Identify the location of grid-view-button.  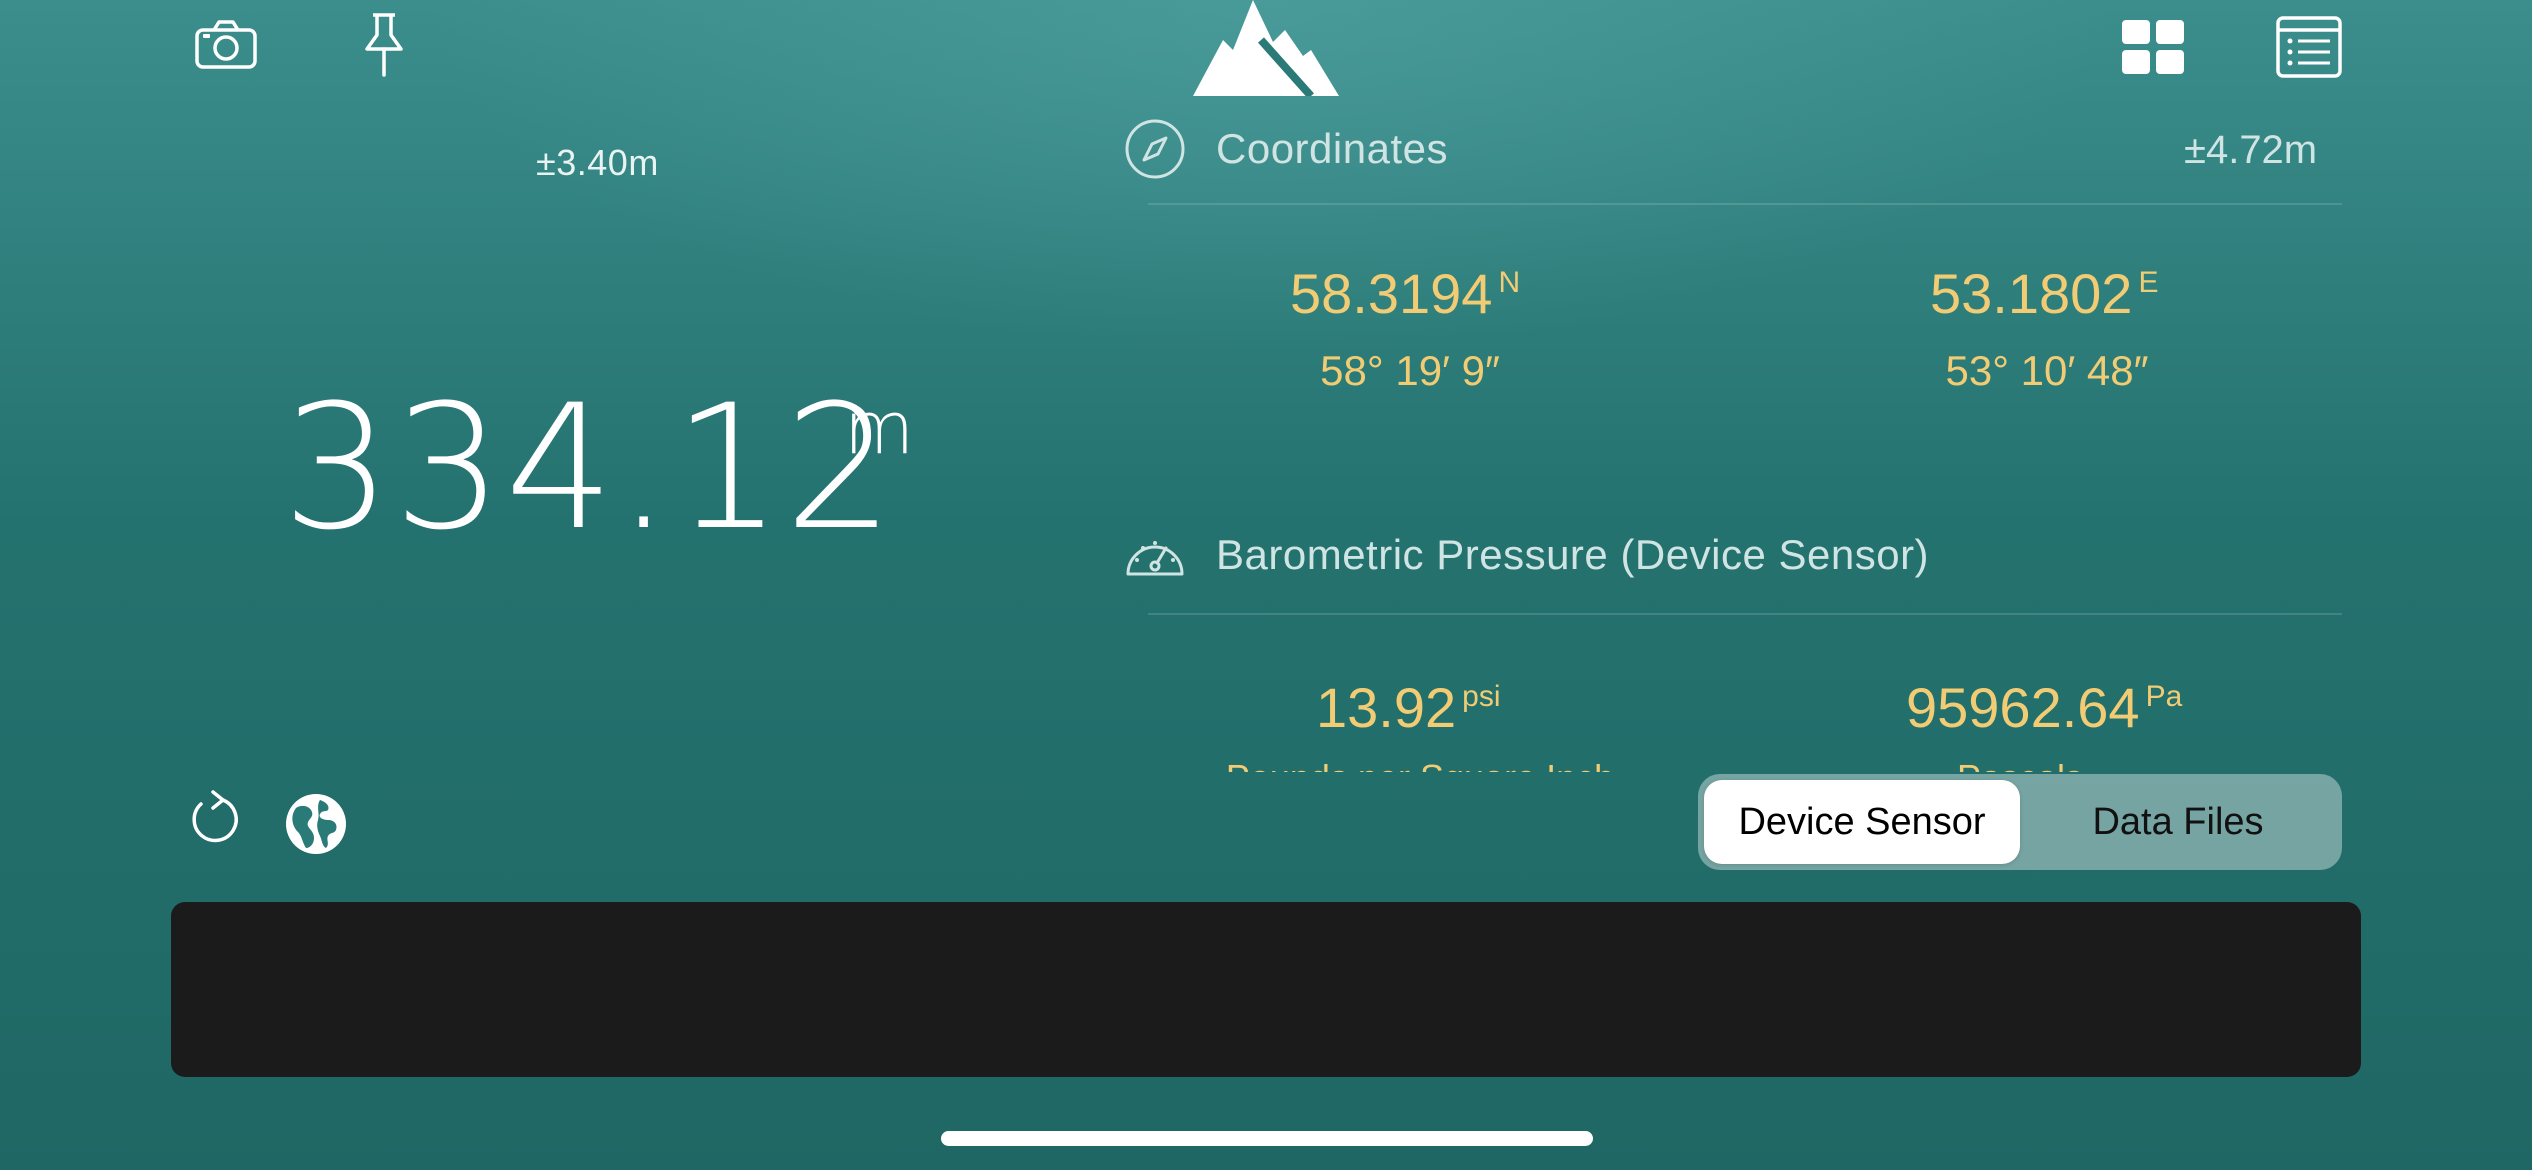
(2153, 47).